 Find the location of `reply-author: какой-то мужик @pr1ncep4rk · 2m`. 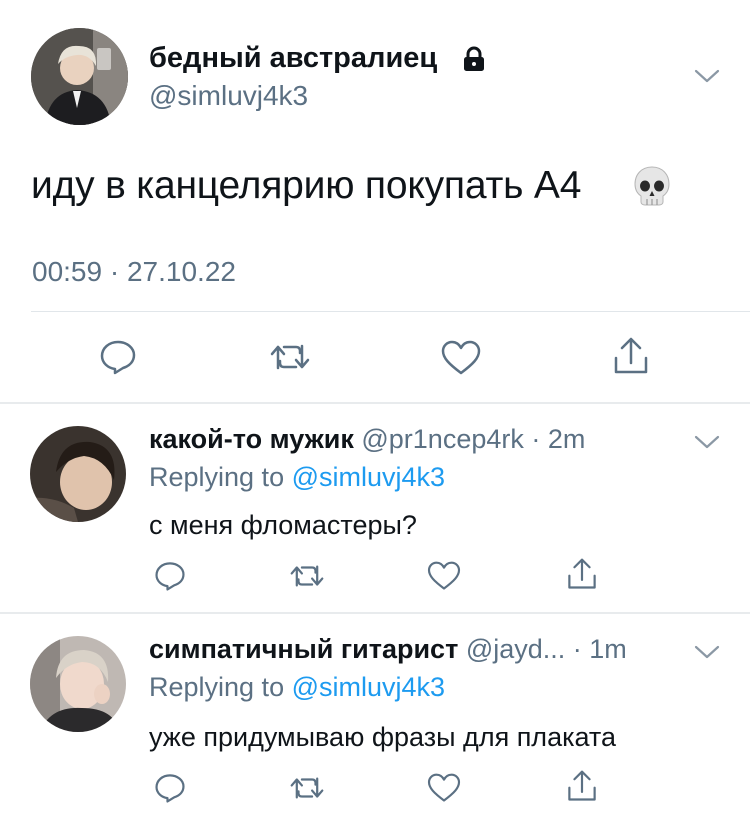

reply-author: какой-то мужик @pr1ncep4rk · 2m is located at coordinates (367, 439).